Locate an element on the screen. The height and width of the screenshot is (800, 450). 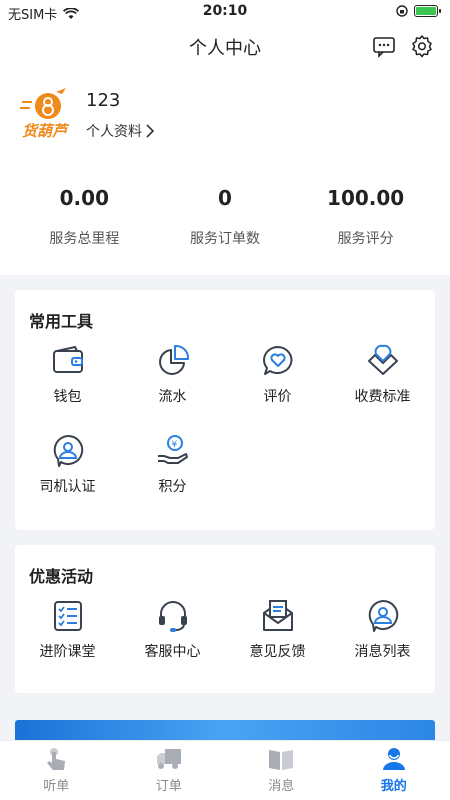
person-icon is located at coordinates (393, 759).